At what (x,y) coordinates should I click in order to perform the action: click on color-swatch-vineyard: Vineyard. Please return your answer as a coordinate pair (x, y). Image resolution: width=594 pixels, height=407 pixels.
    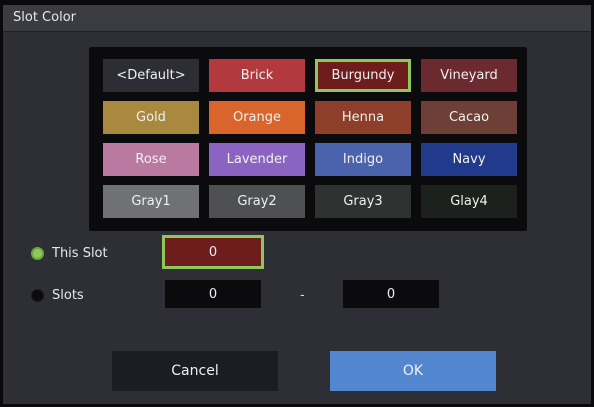
    Looking at the image, I should click on (469, 75).